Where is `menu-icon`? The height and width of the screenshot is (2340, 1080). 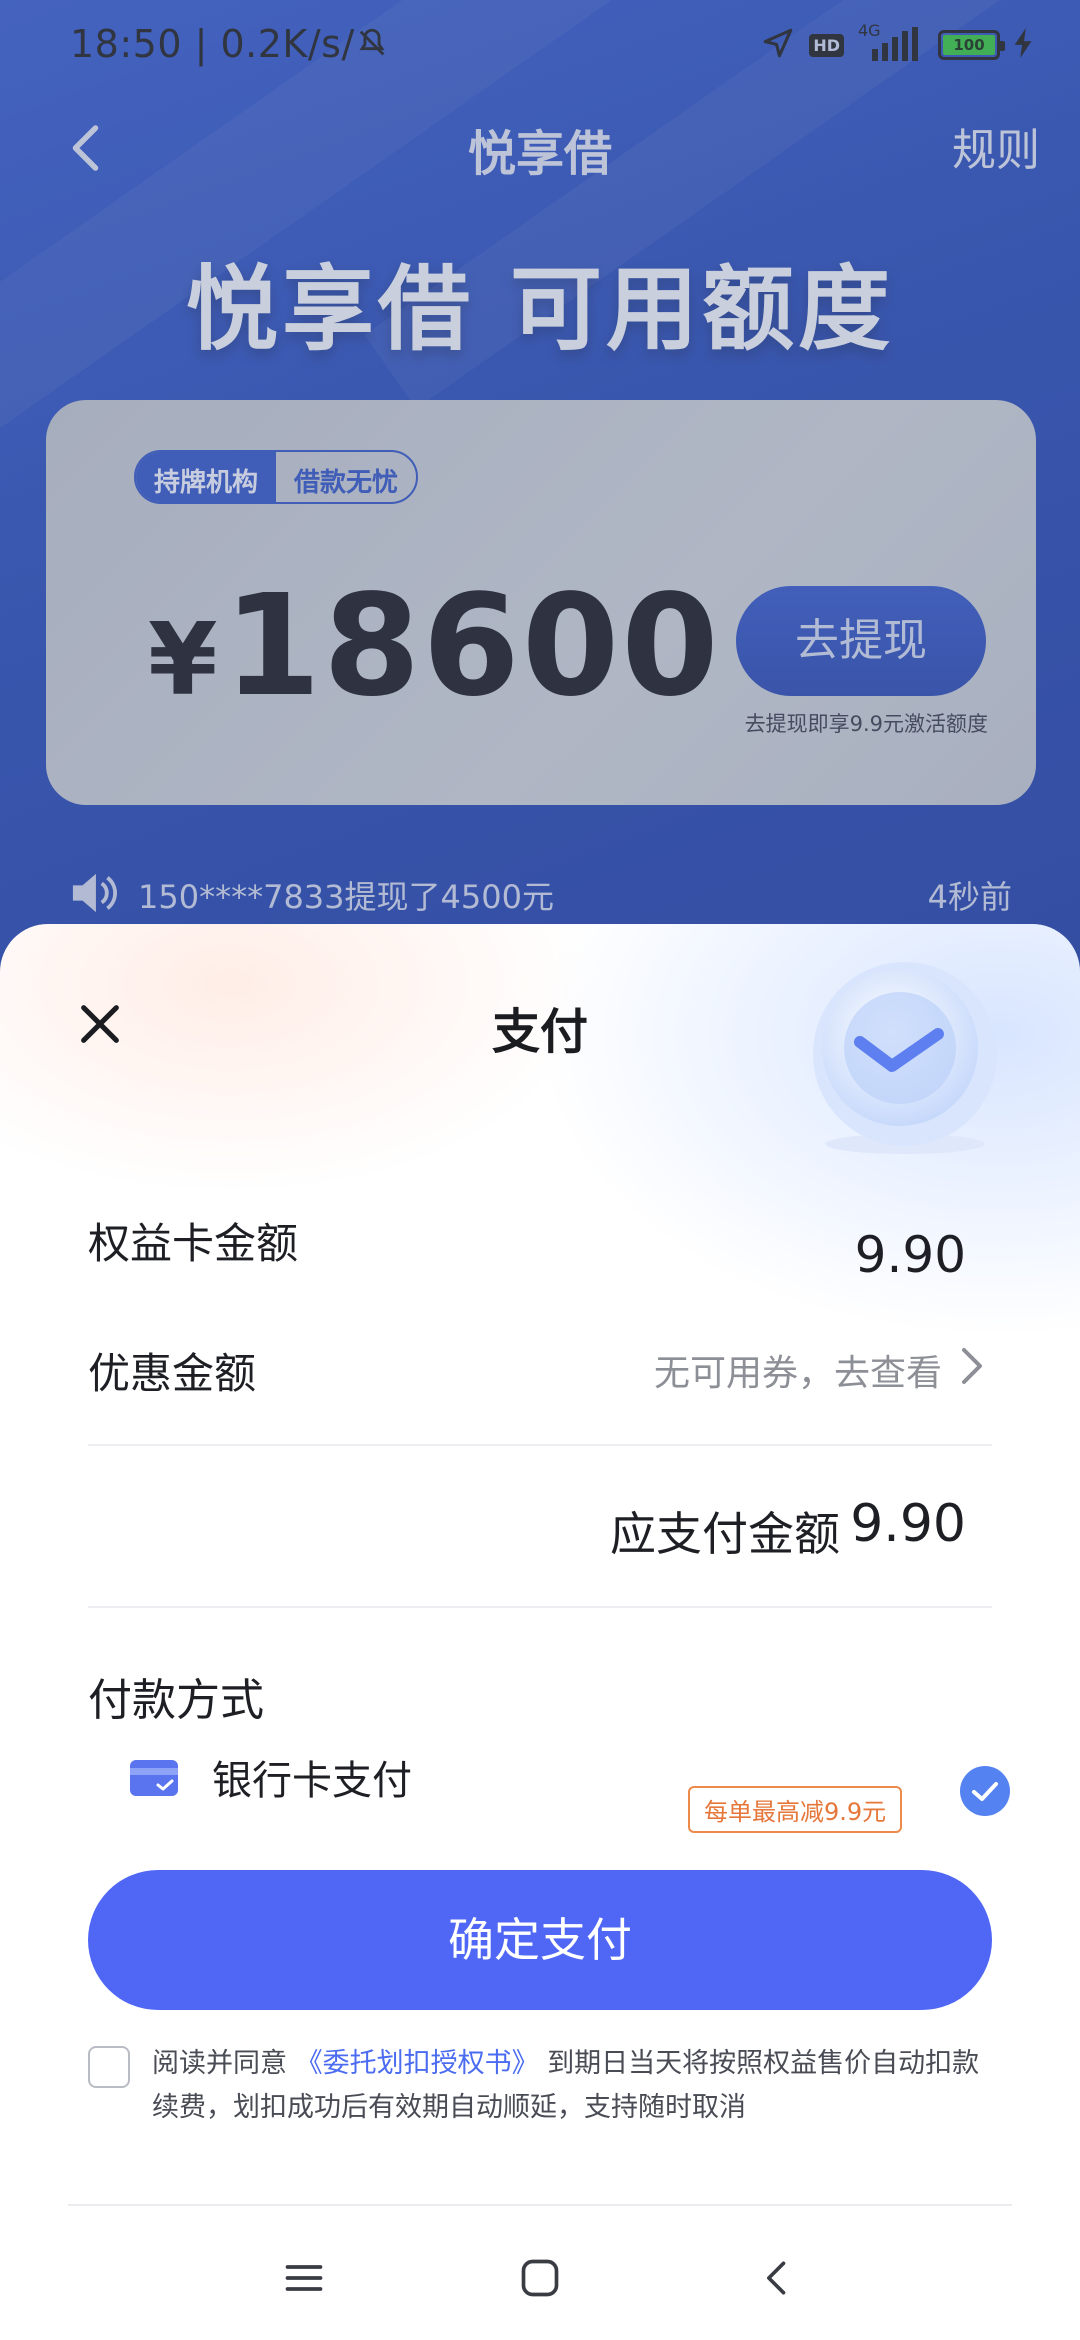 menu-icon is located at coordinates (304, 2278).